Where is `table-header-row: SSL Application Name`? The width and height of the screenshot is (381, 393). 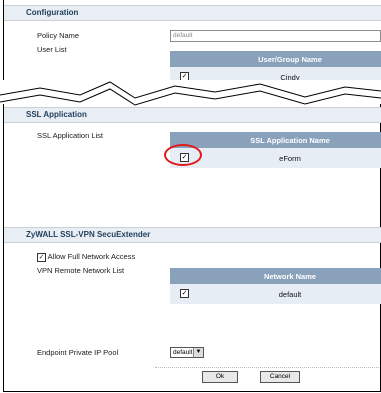
table-header-row: SSL Application Name is located at coordinates (275, 140).